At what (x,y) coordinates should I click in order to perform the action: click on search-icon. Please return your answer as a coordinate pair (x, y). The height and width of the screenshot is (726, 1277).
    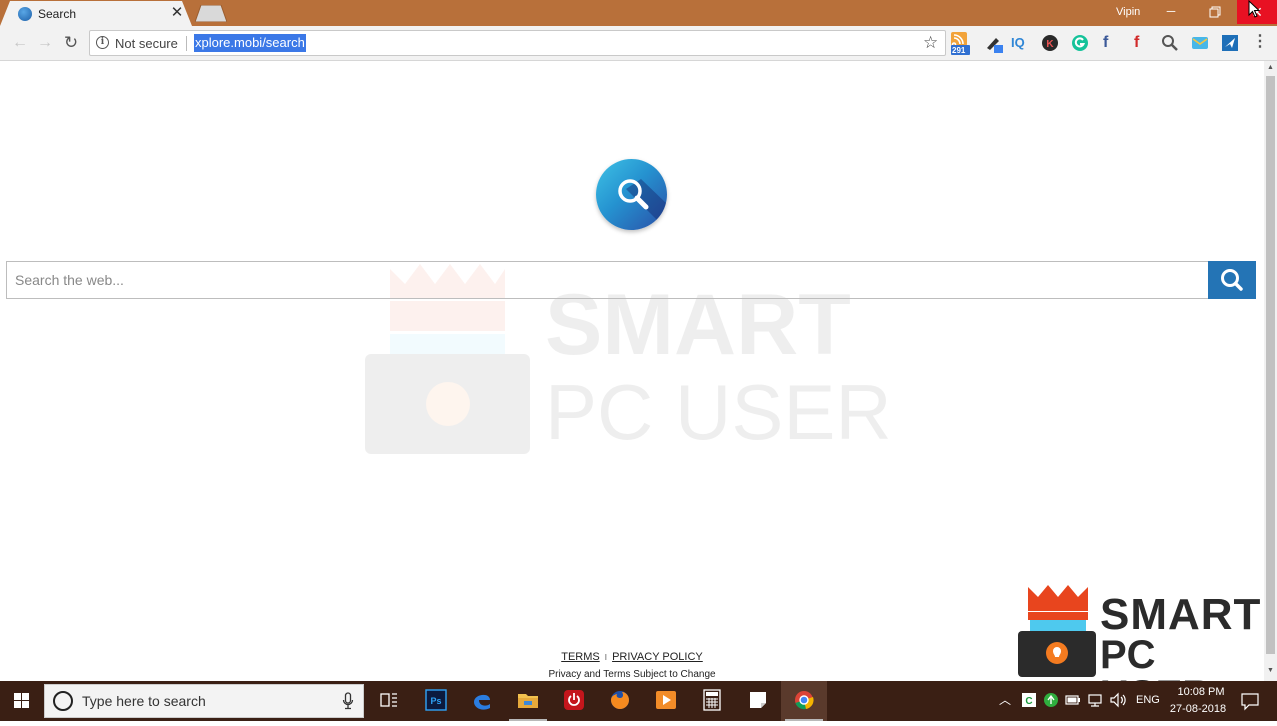
    Looking at the image, I should click on (1232, 280).